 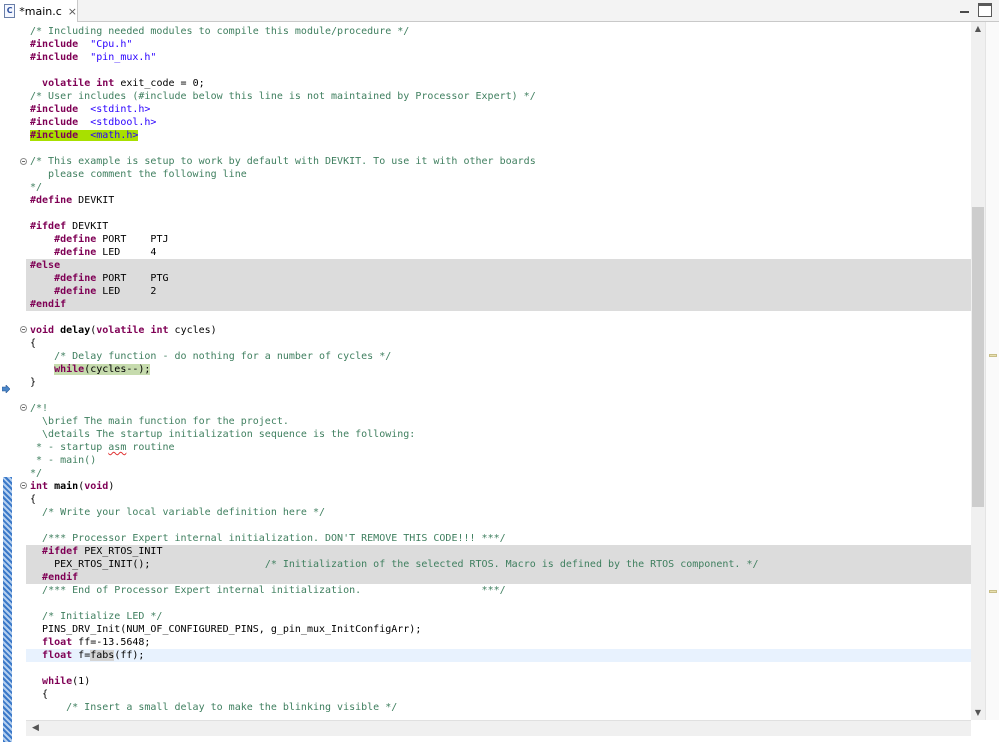 What do you see at coordinates (120, 109) in the screenshot?
I see `code-token: <stdint.h>` at bounding box center [120, 109].